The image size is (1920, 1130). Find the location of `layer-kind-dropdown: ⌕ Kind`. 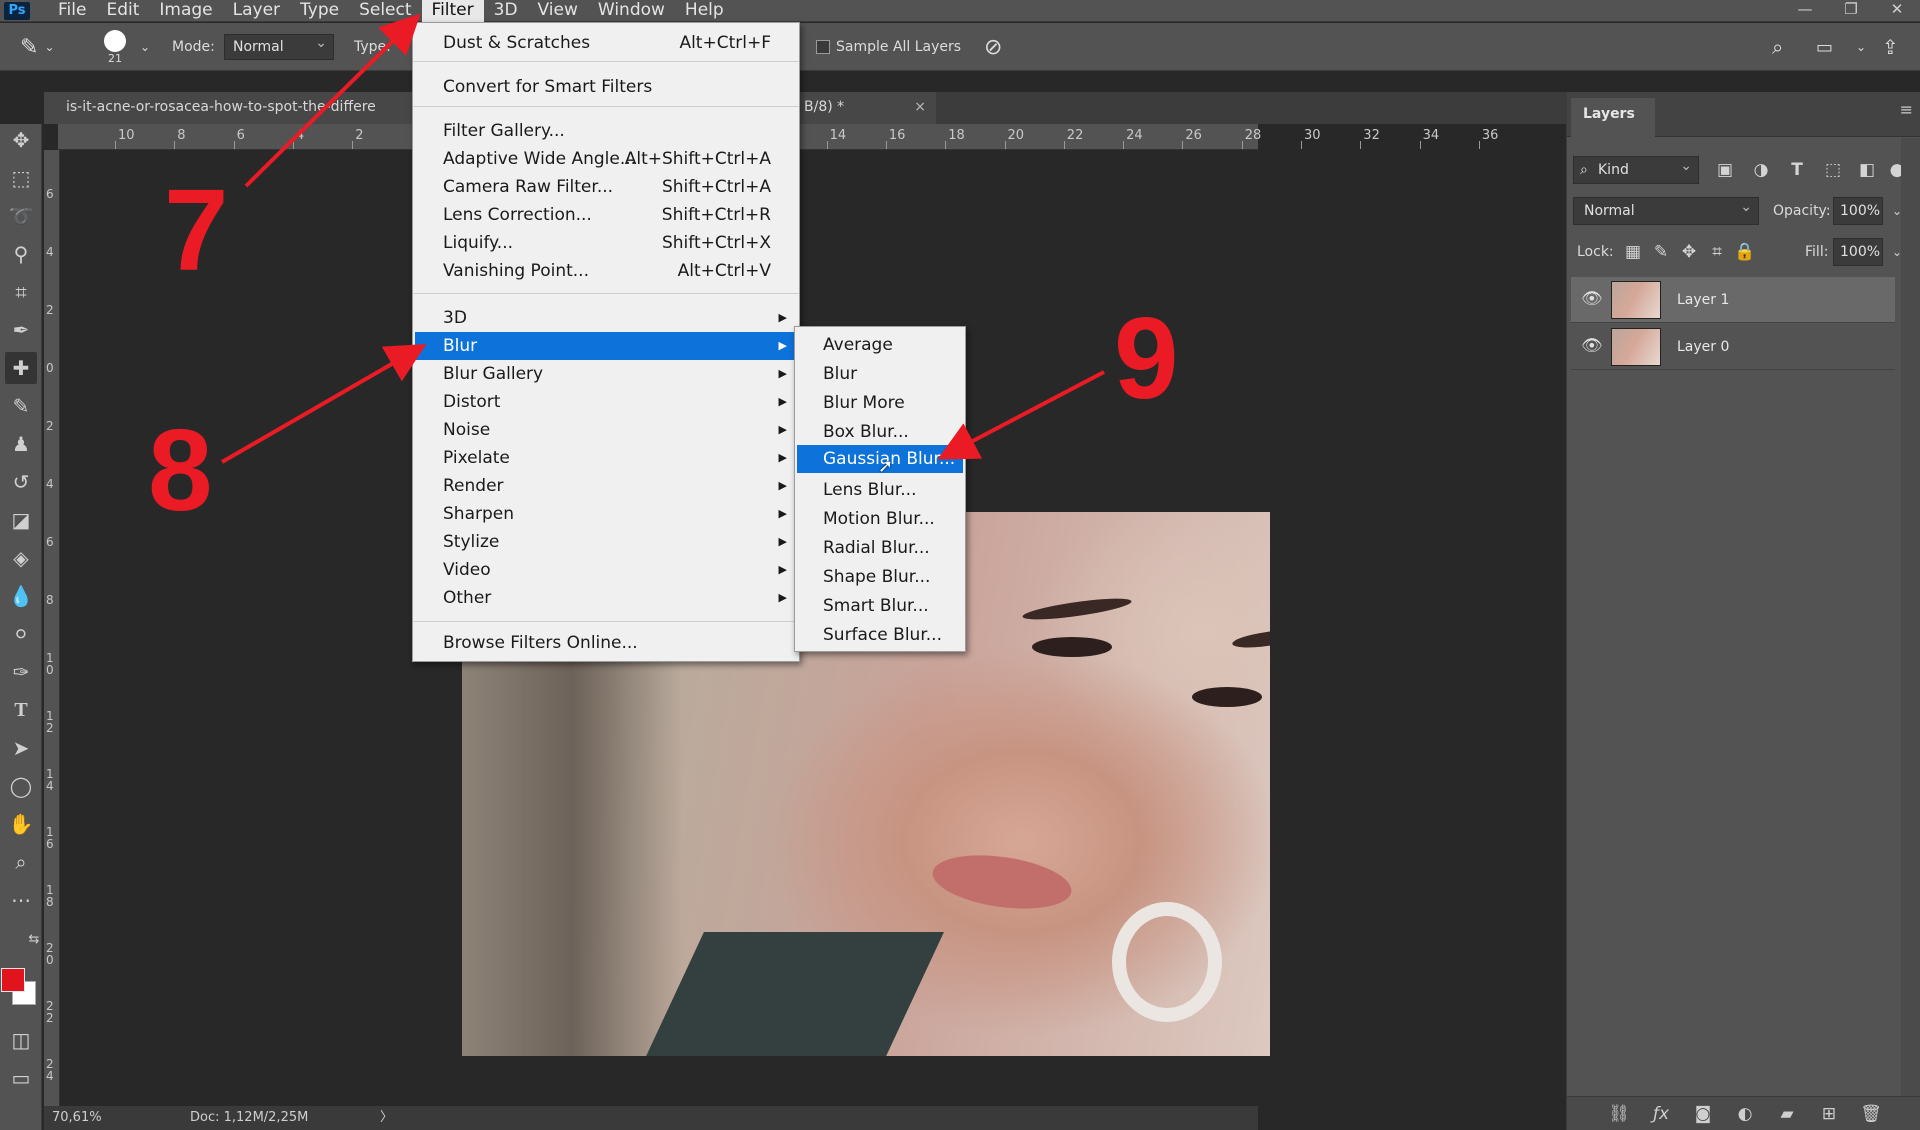

layer-kind-dropdown: ⌕ Kind is located at coordinates (1636, 168).